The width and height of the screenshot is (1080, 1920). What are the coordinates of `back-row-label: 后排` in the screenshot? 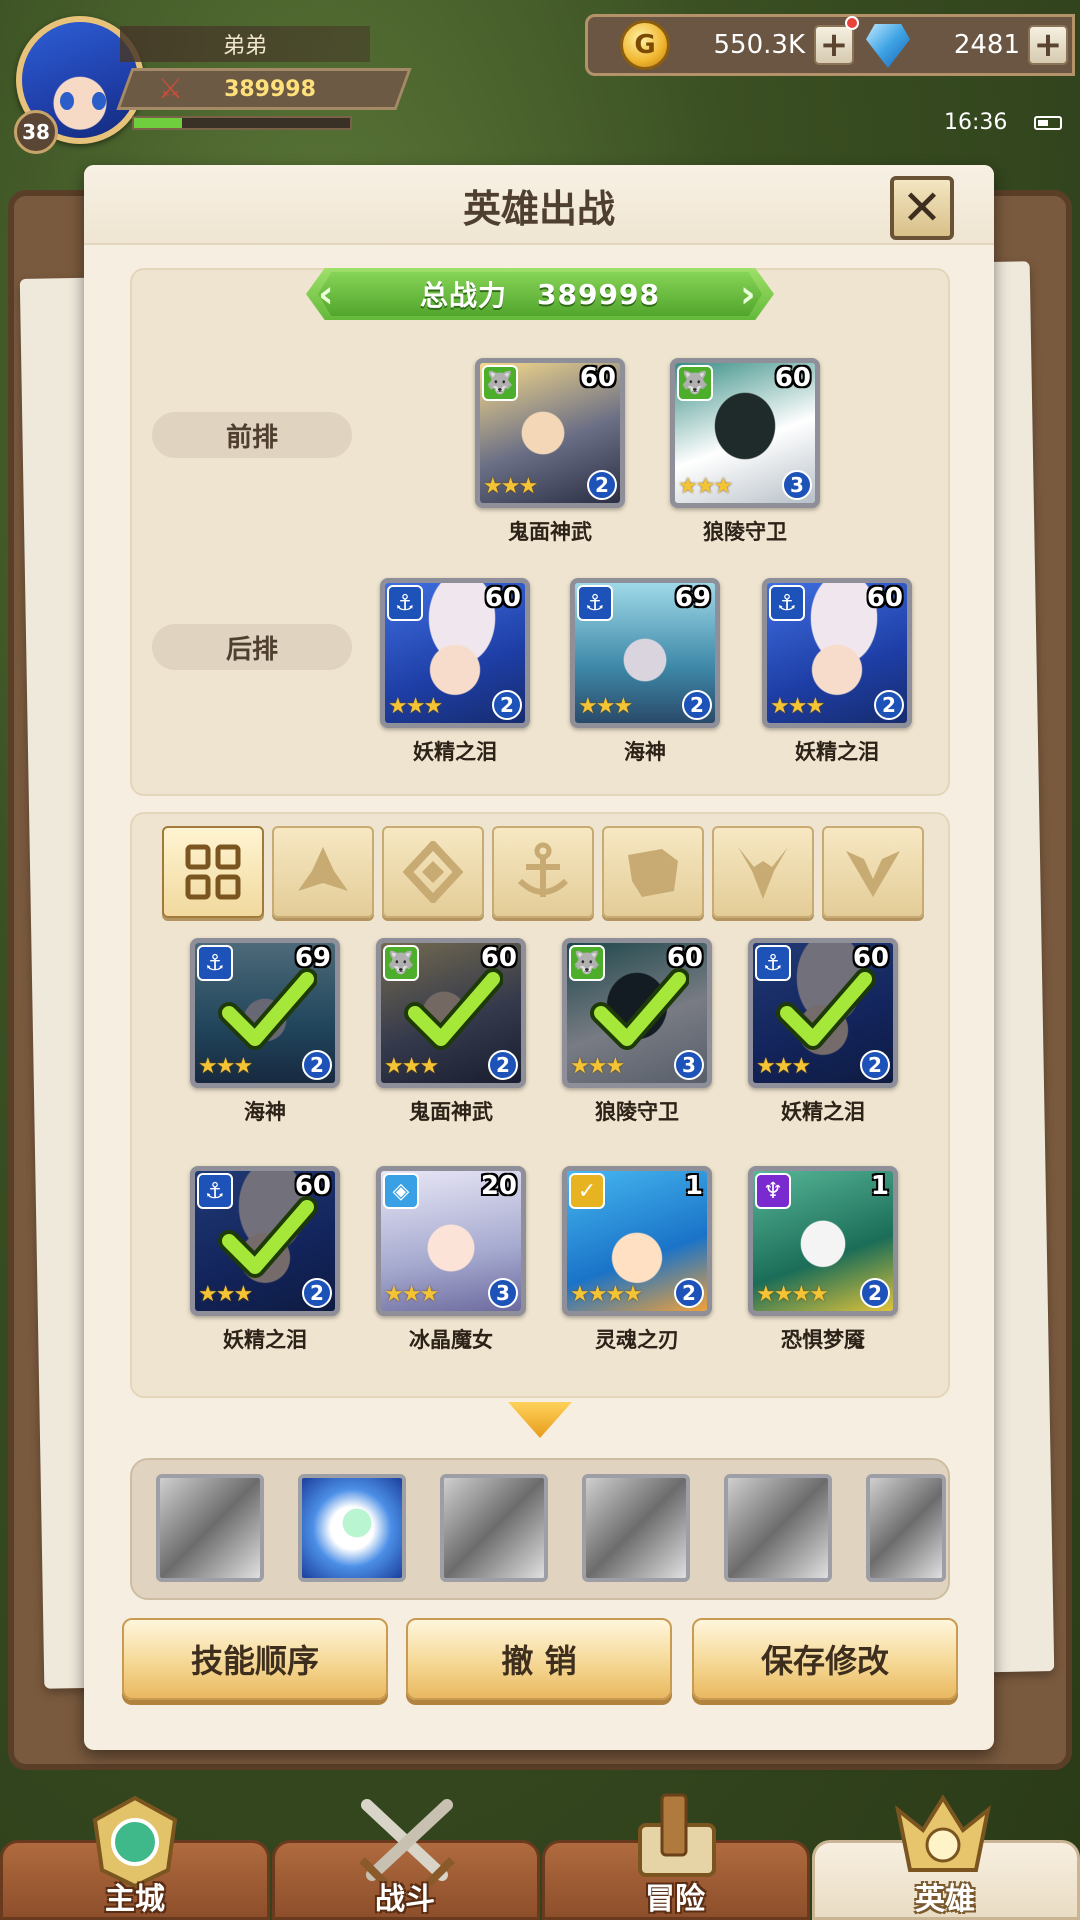 It's located at (252, 647).